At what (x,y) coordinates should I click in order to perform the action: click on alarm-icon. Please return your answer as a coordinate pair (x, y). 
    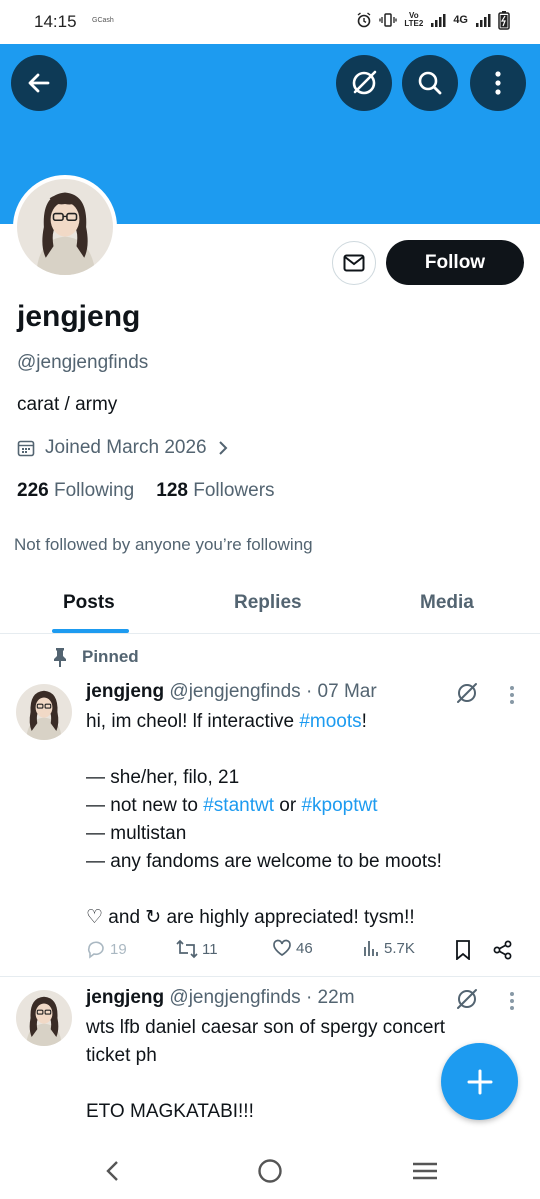
    Looking at the image, I should click on (364, 20).